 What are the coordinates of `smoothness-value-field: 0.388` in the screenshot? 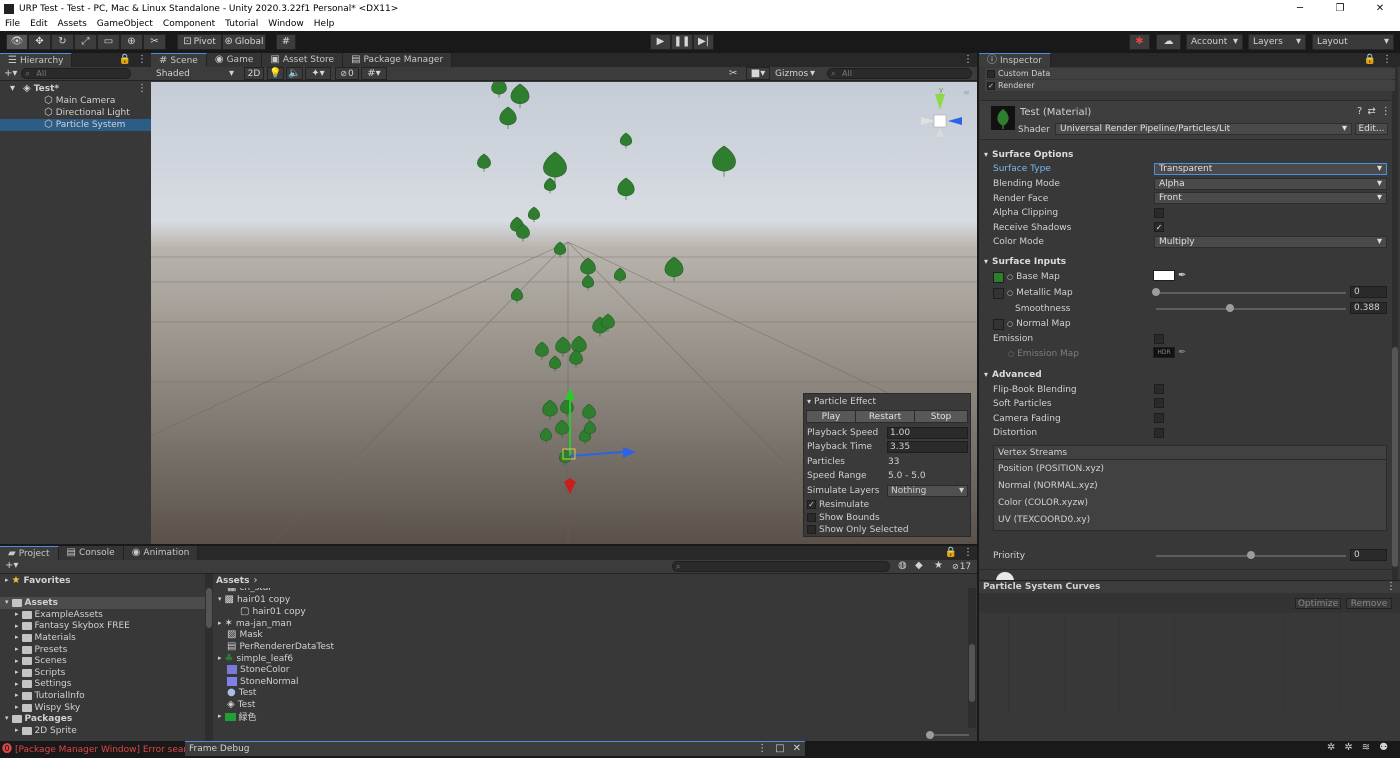 It's located at (1368, 308).